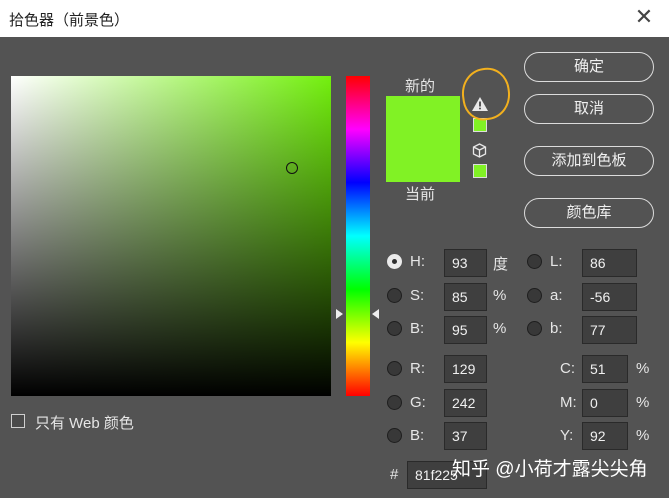  What do you see at coordinates (480, 171) in the screenshot?
I see `web-safe-swatch` at bounding box center [480, 171].